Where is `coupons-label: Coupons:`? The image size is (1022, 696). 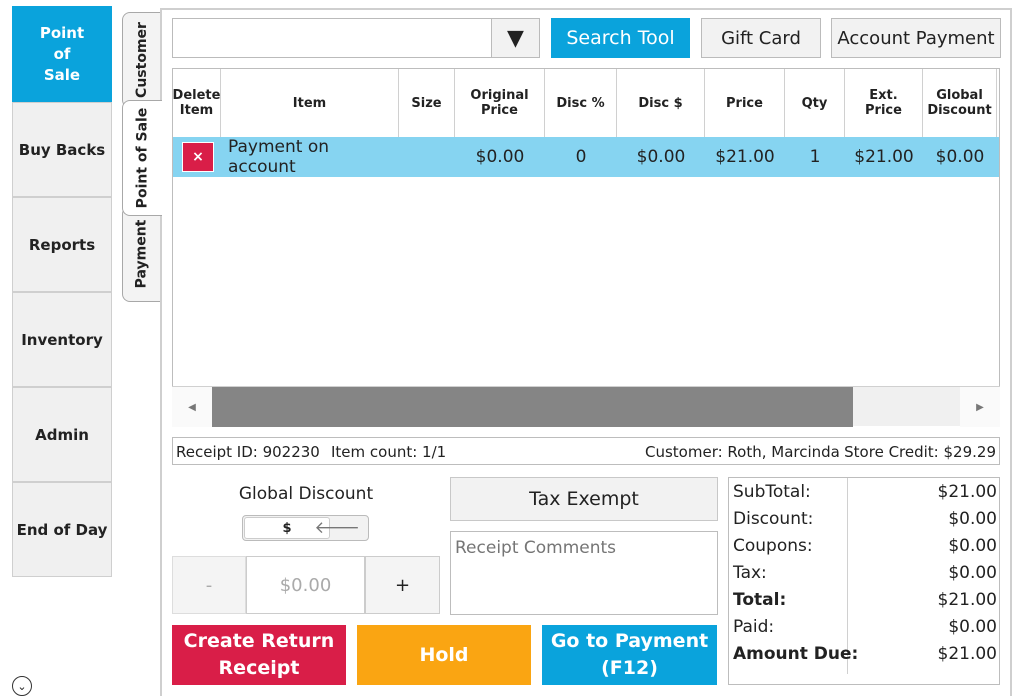 coupons-label: Coupons: is located at coordinates (773, 546).